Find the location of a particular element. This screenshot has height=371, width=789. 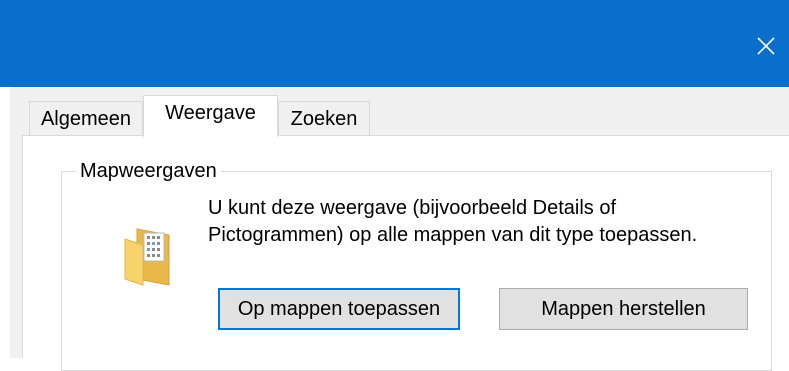

tab-label: Weergave is located at coordinates (210, 113).